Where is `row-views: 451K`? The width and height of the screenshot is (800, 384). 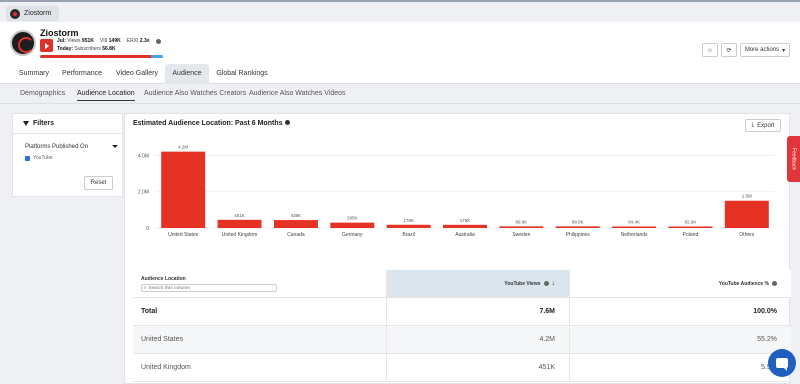
row-views: 451K is located at coordinates (477, 367).